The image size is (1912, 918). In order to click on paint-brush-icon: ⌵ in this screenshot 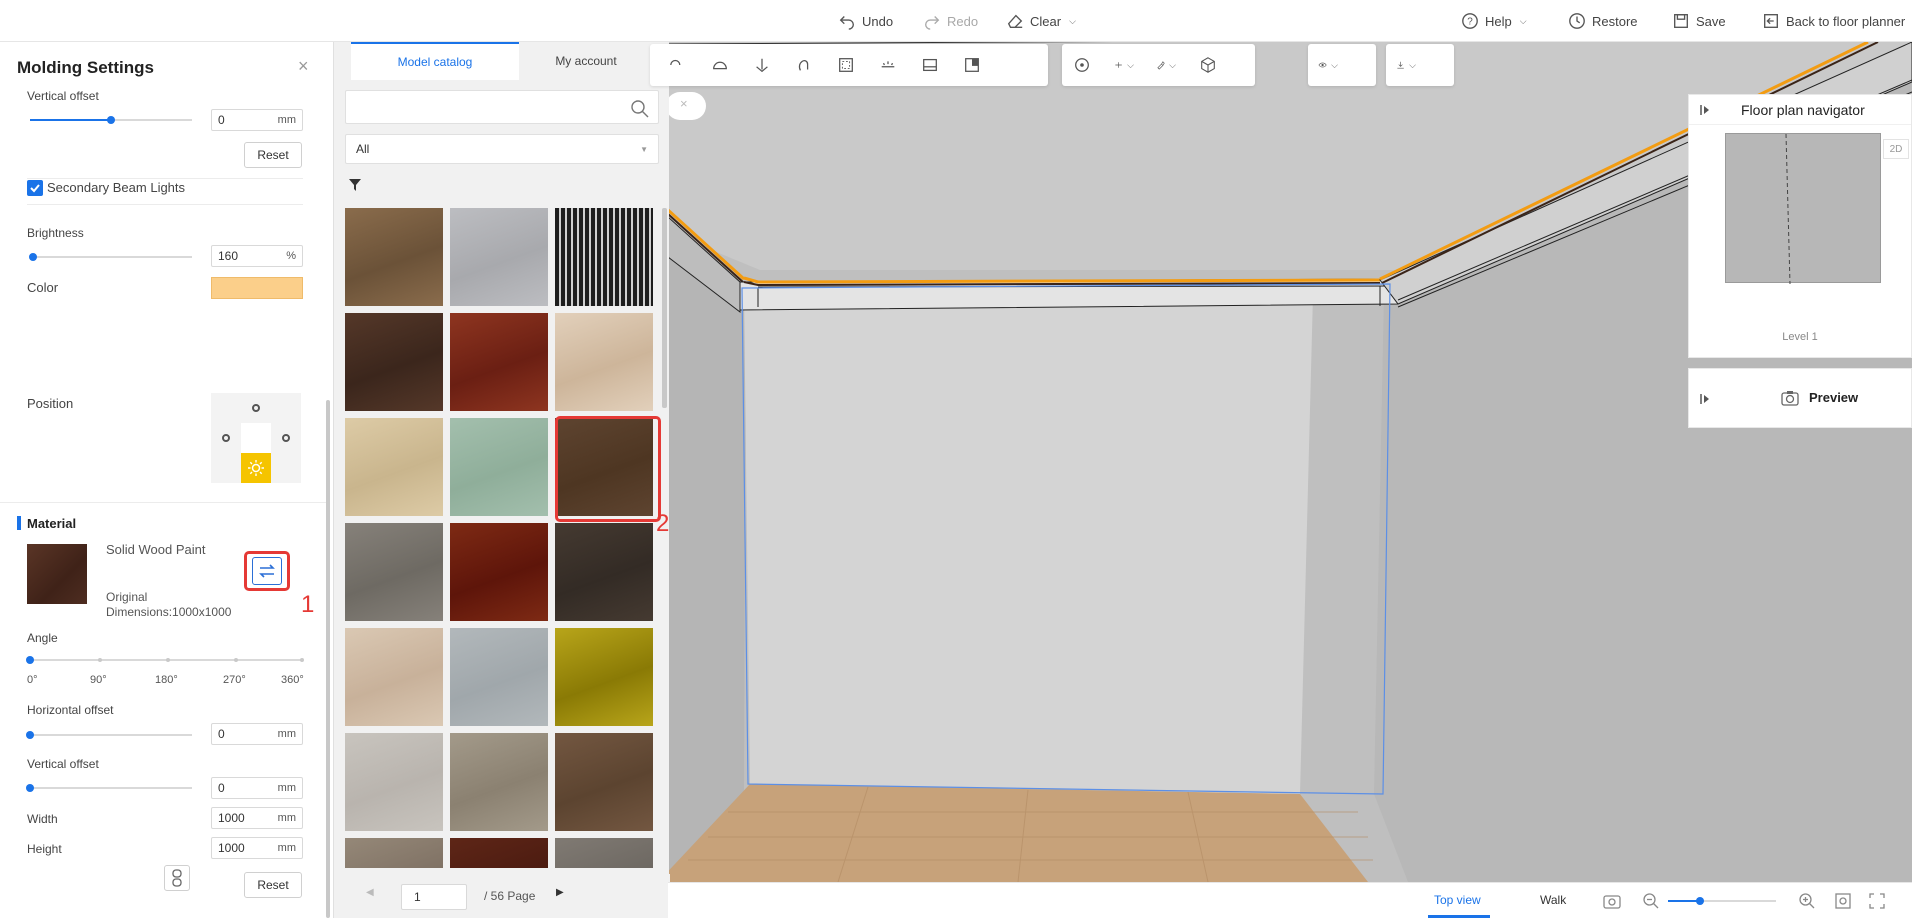, I will do `click(1166, 65)`.